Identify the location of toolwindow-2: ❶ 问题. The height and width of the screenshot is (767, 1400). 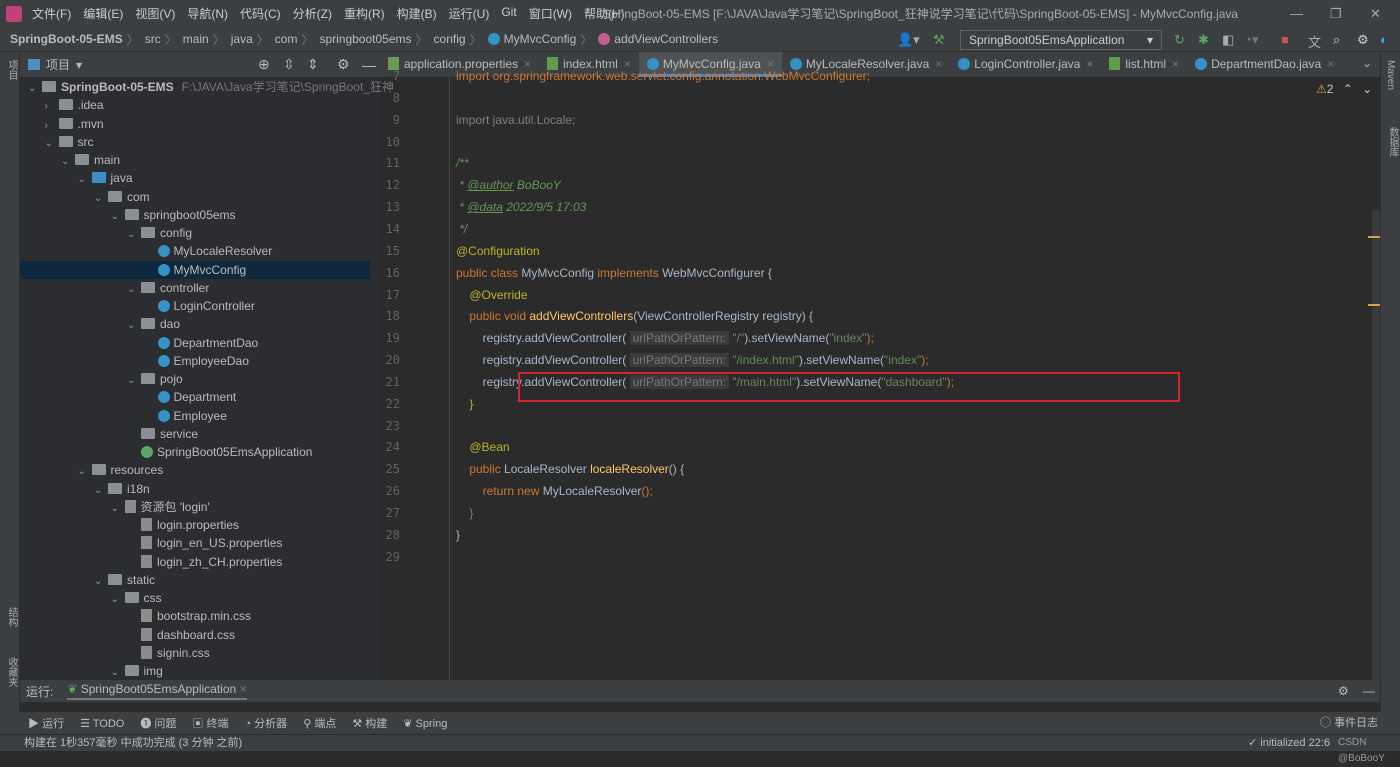
(158, 723).